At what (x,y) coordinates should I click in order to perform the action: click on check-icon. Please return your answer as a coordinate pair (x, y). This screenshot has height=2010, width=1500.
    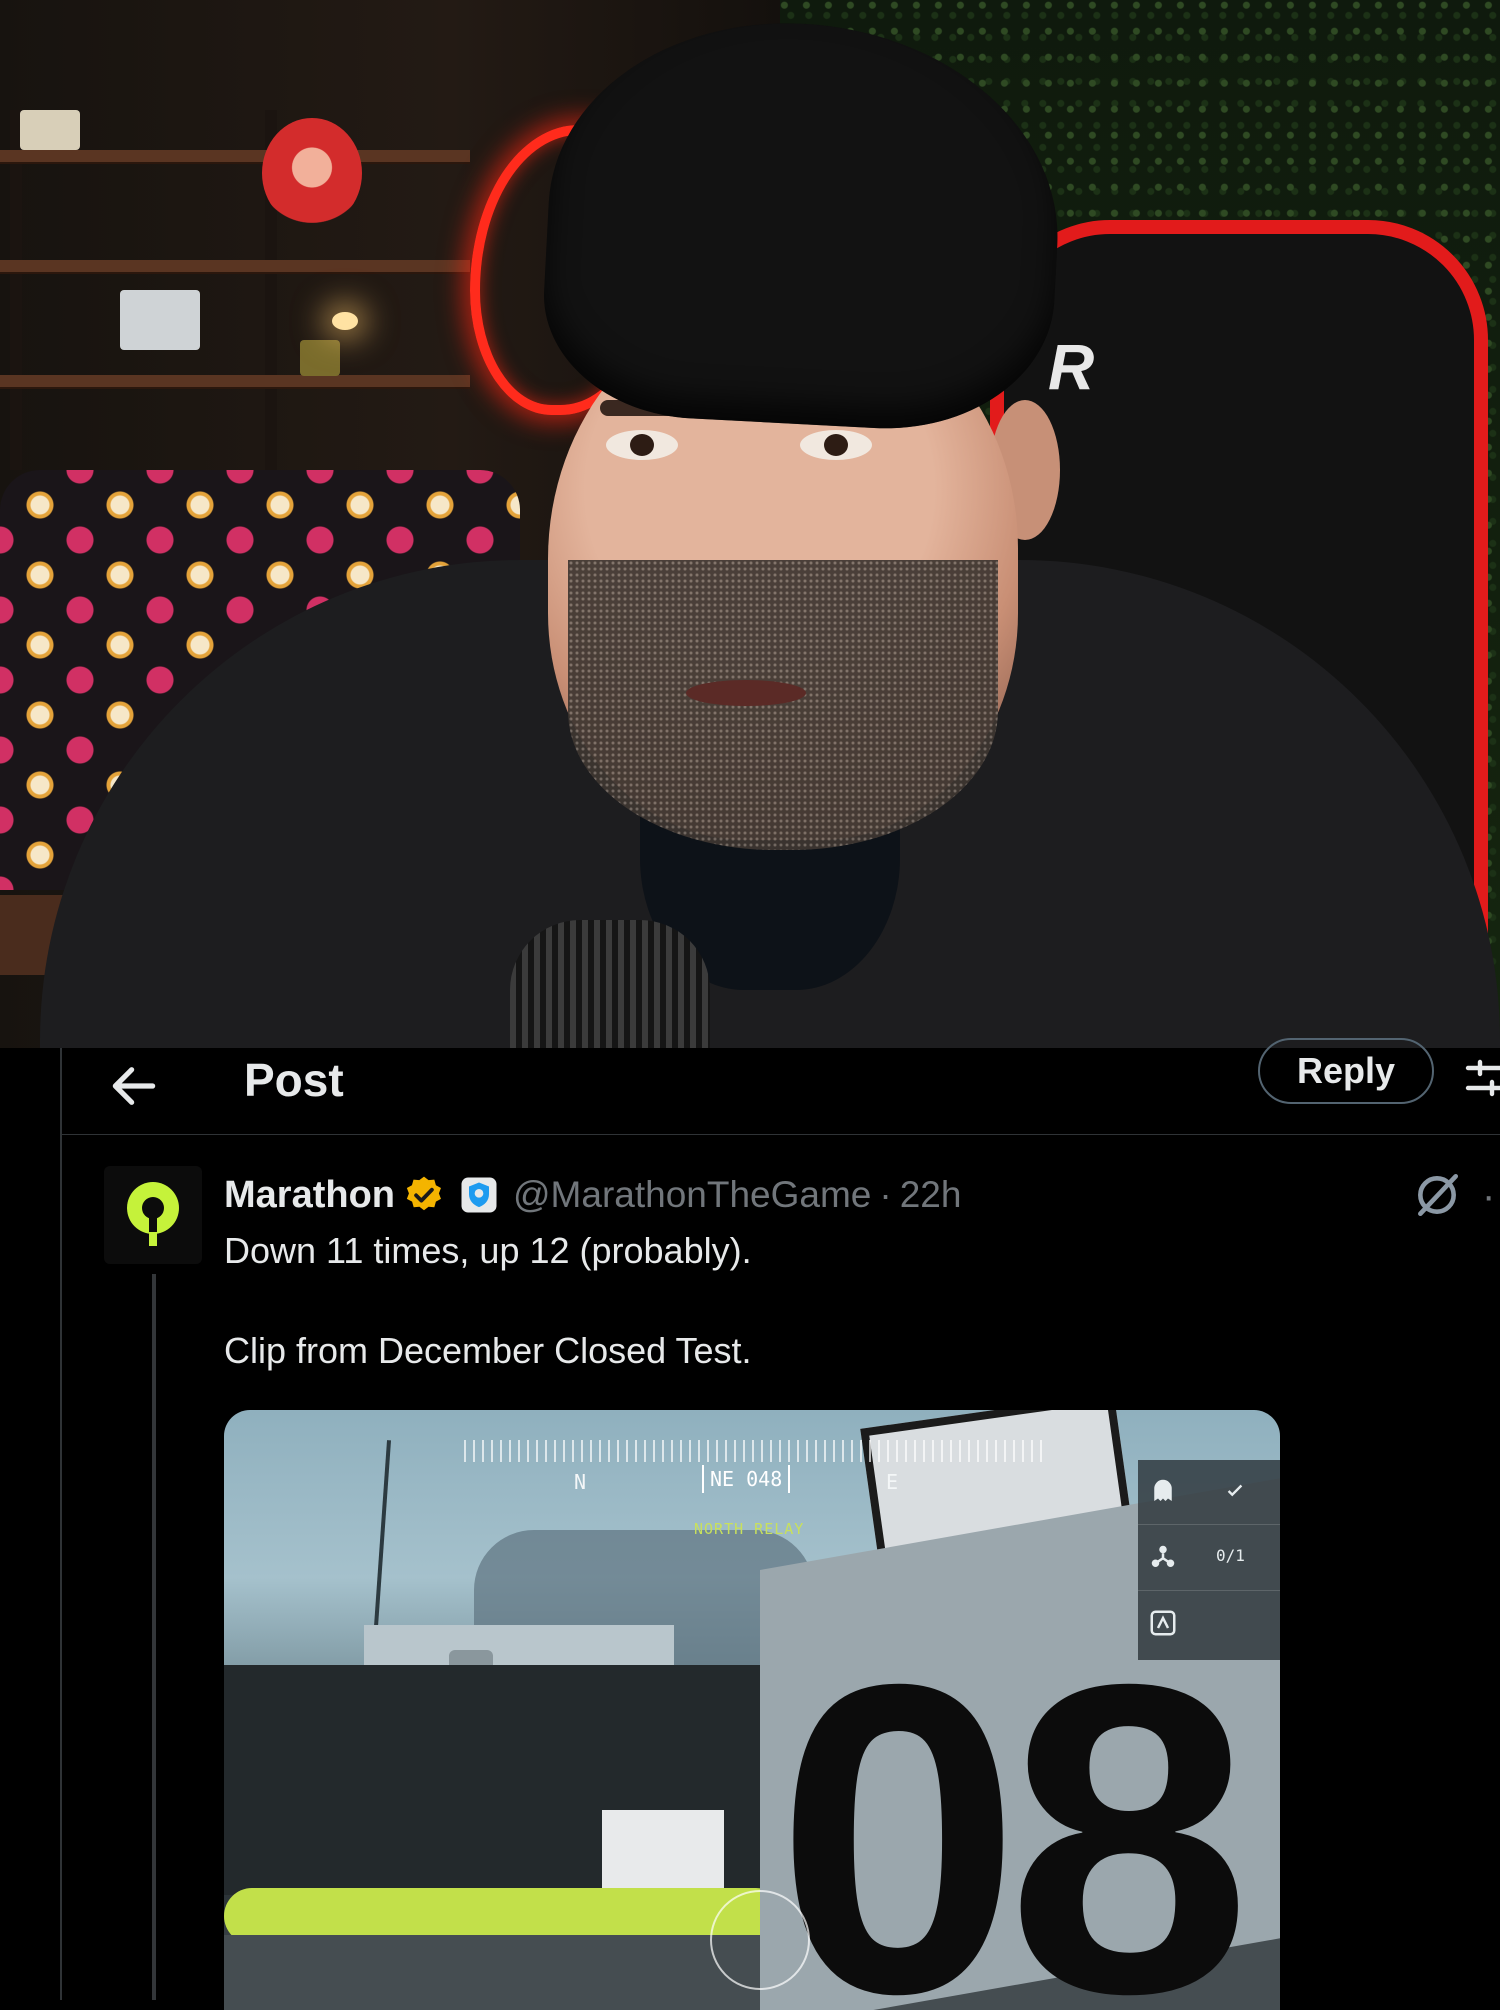
    Looking at the image, I should click on (1235, 1490).